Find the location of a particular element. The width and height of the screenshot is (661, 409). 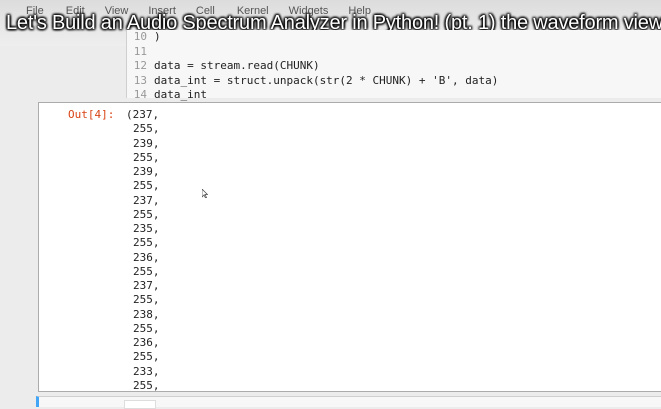

code-line: 12 data = stream.read(CHUNK) is located at coordinates (394, 66).